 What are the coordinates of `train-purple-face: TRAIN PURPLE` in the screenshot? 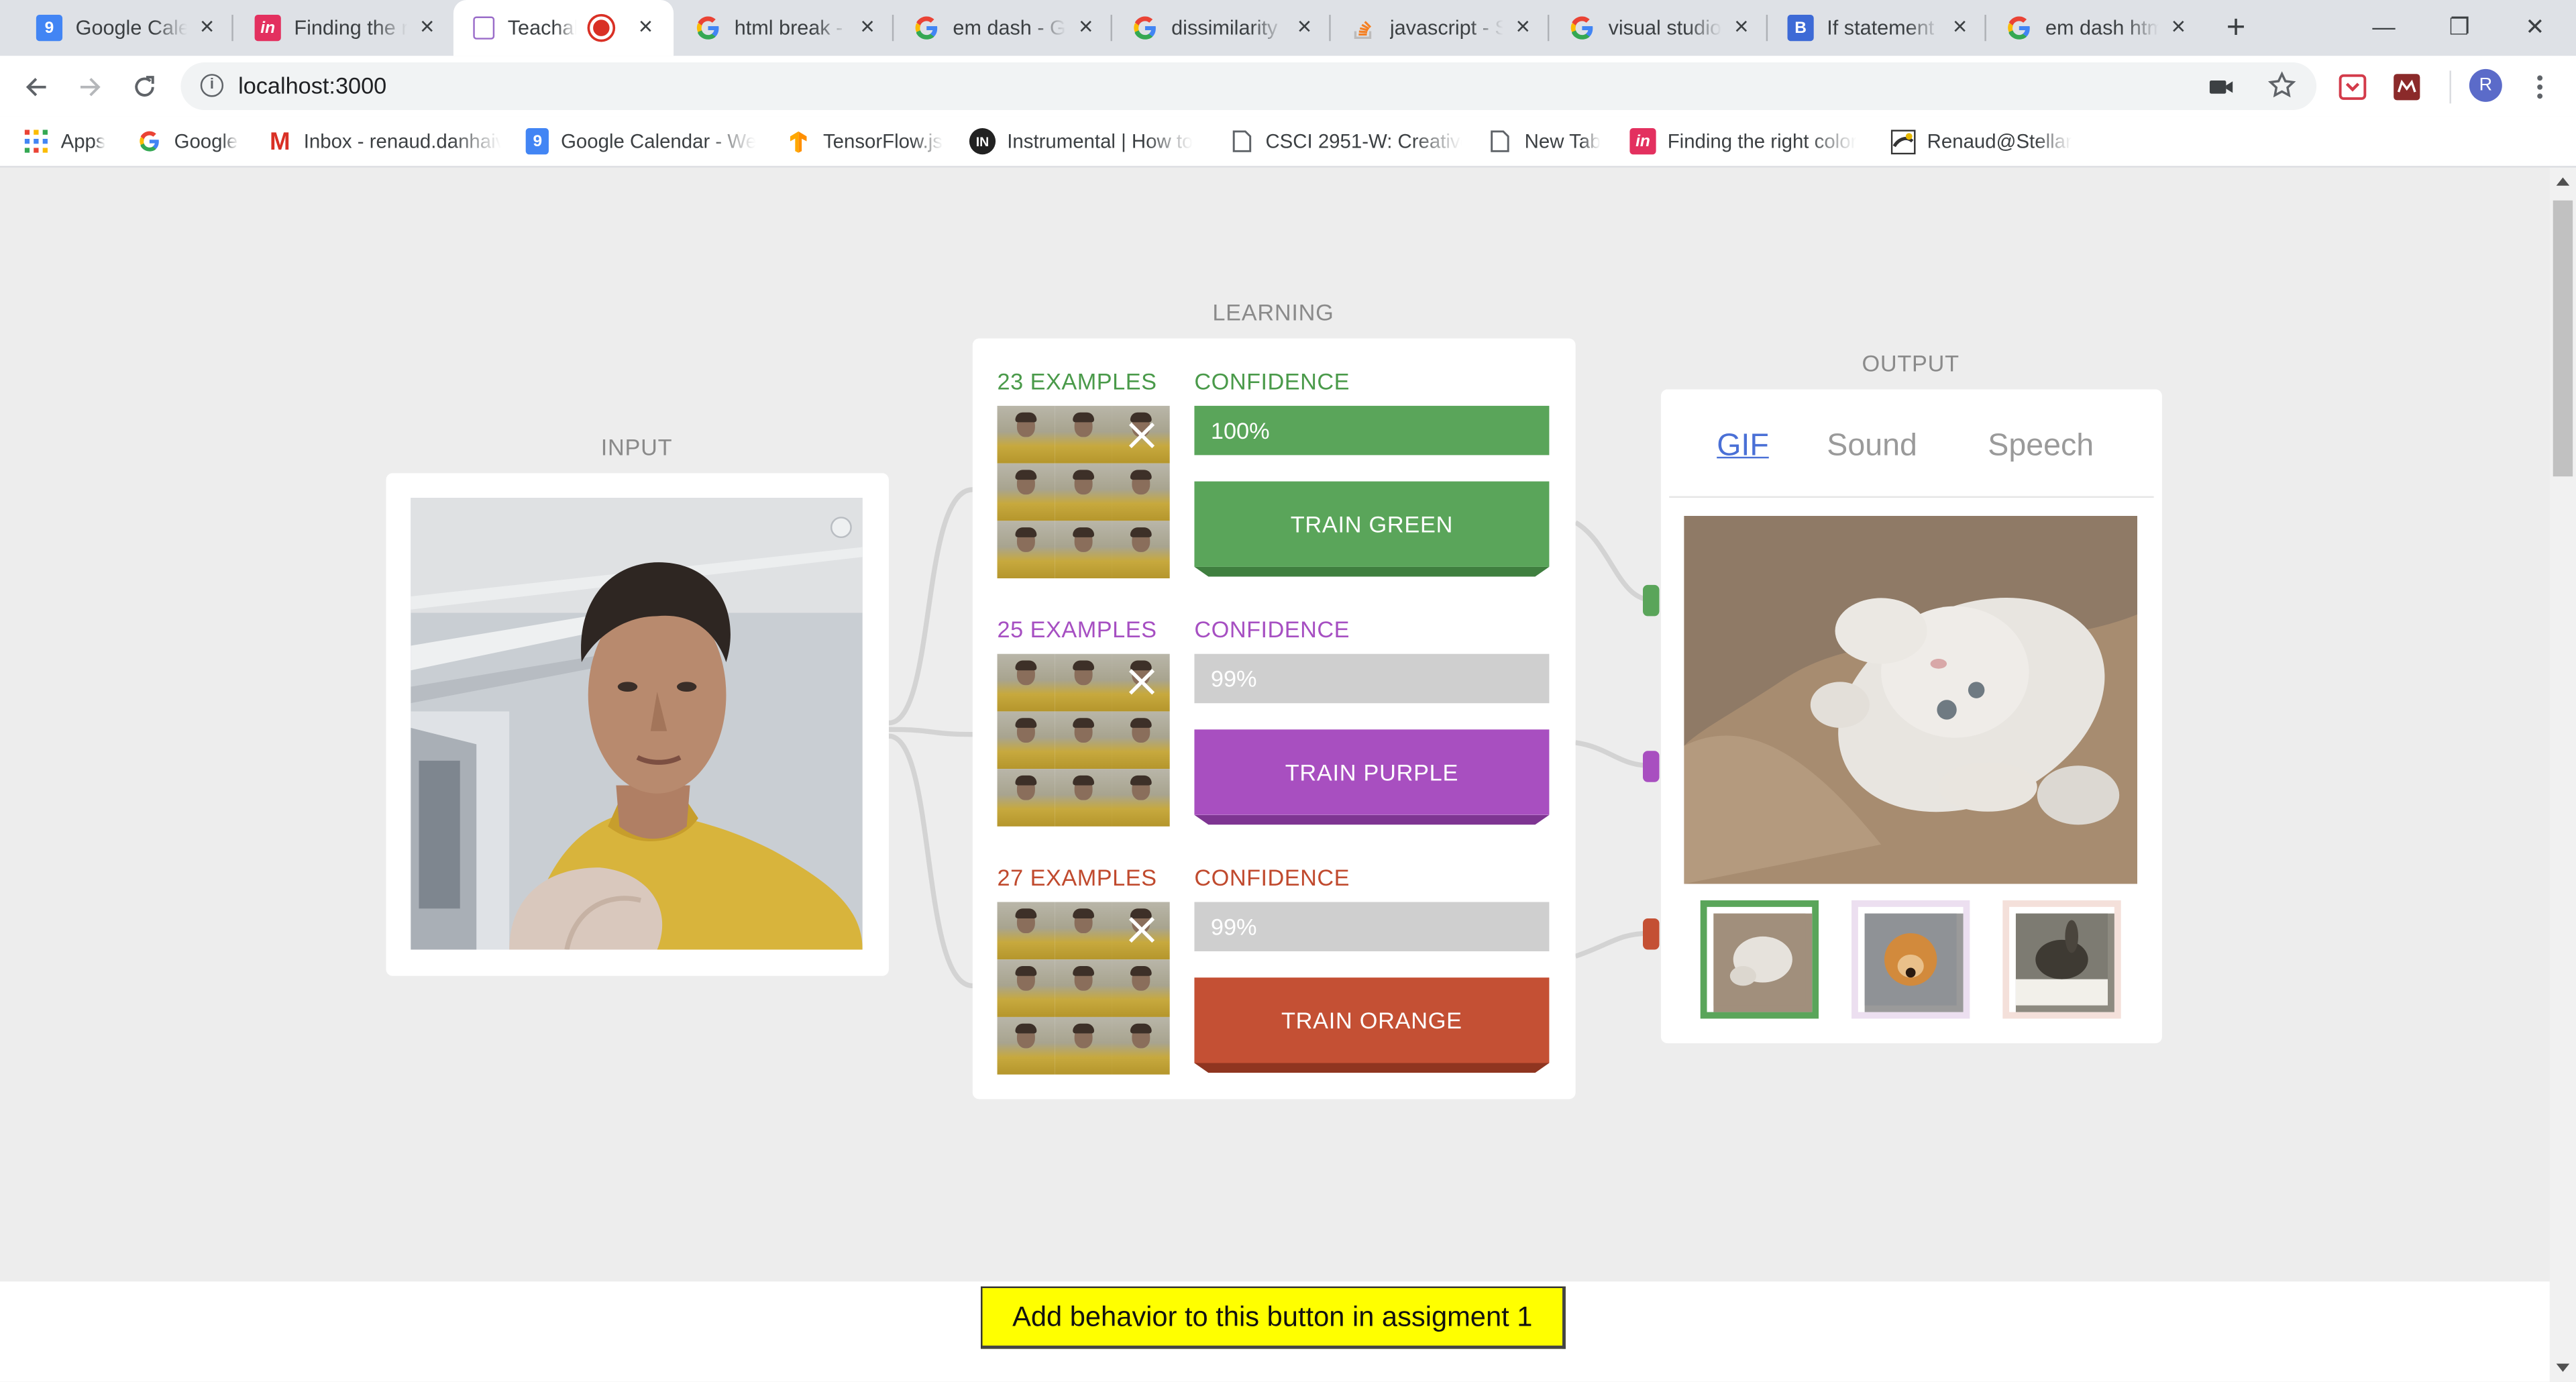 It's located at (1372, 772).